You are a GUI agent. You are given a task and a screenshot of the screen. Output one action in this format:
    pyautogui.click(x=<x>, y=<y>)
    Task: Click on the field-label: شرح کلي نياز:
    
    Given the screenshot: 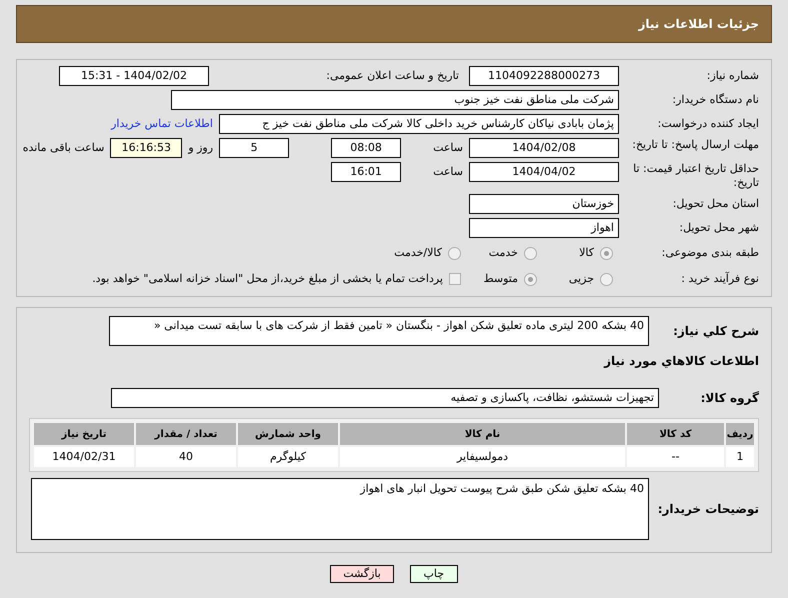 What is the action you would take?
    pyautogui.click(x=715, y=331)
    